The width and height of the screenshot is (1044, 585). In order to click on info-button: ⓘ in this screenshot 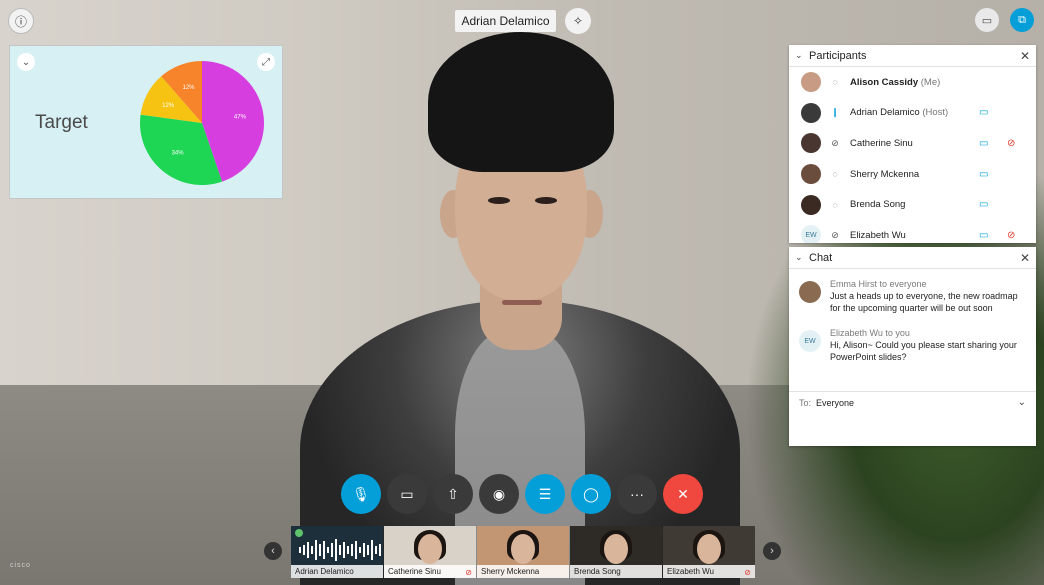, I will do `click(21, 21)`.